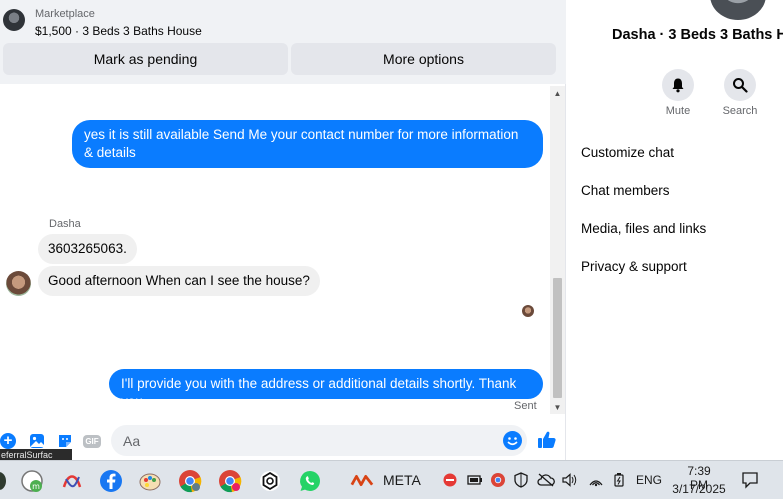 The image size is (783, 499). What do you see at coordinates (9, 441) in the screenshot?
I see `plus-icon: +` at bounding box center [9, 441].